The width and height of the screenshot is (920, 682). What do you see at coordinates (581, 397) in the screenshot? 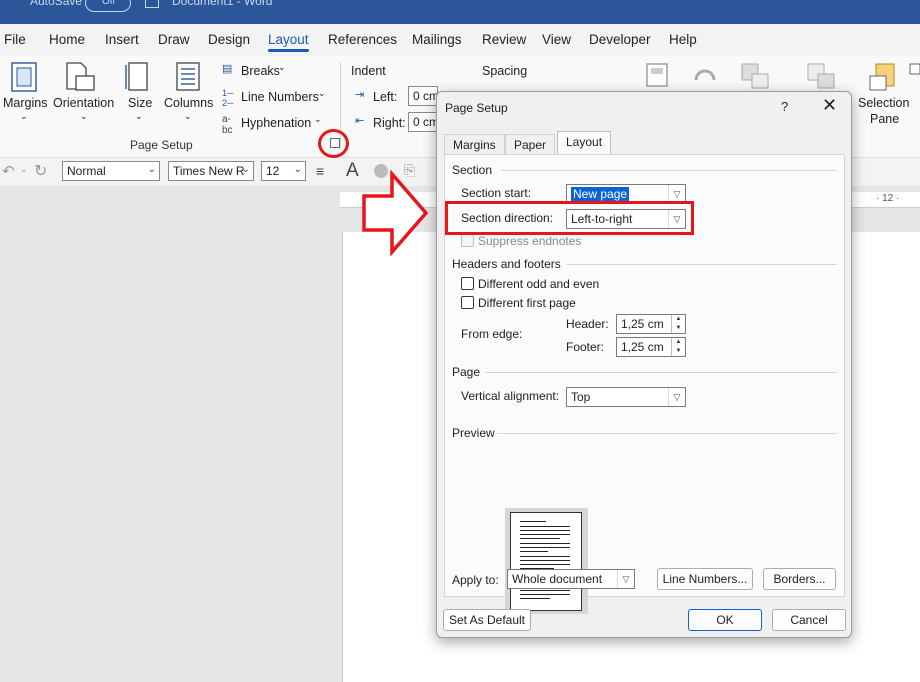
I see `vertical-alignment-value: Top` at bounding box center [581, 397].